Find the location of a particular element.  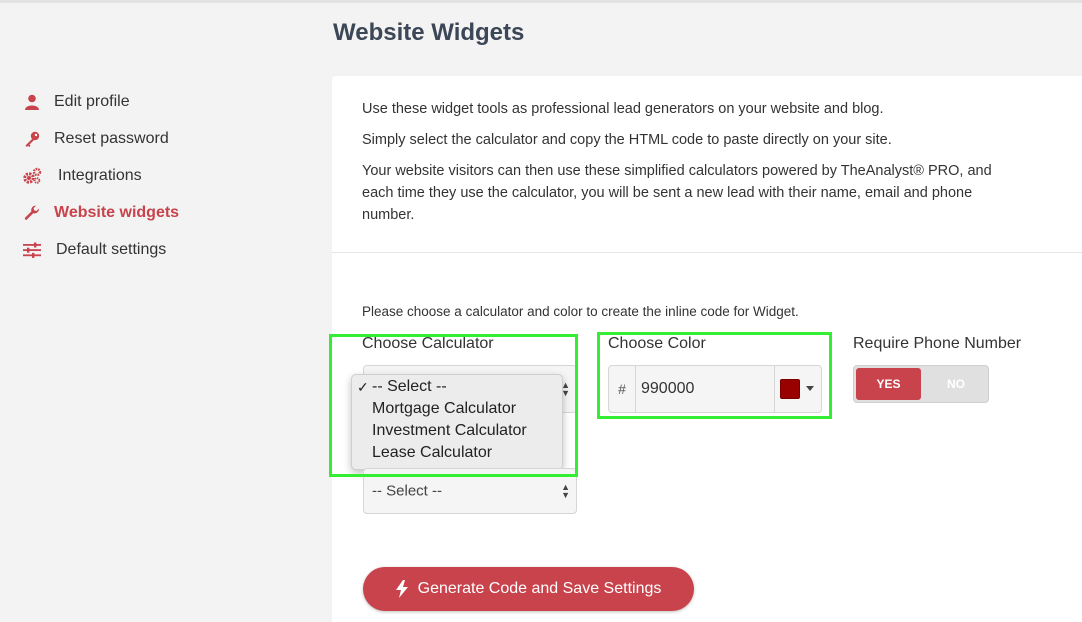

color-prefix: # is located at coordinates (622, 389).